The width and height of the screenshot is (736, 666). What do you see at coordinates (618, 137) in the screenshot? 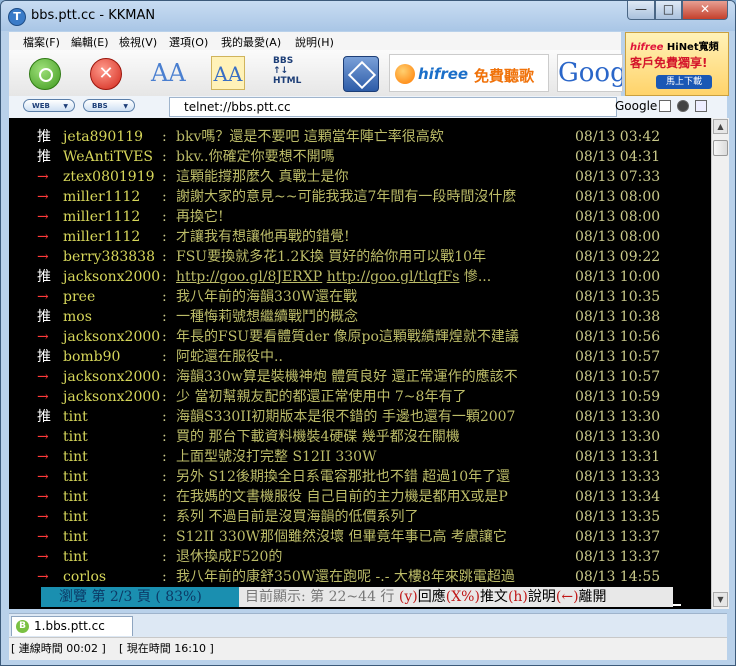
I see `comment-time: 08/13 03:42` at bounding box center [618, 137].